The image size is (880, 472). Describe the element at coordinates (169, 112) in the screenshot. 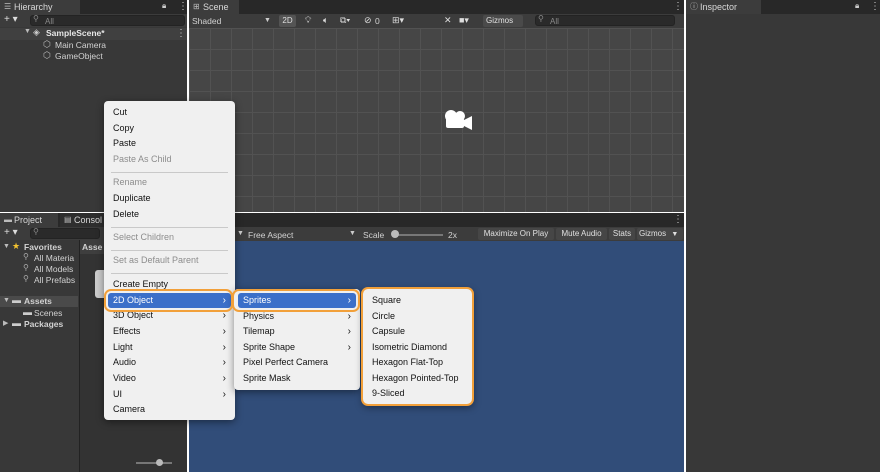

I see `menu-item-cut: Cut` at that location.